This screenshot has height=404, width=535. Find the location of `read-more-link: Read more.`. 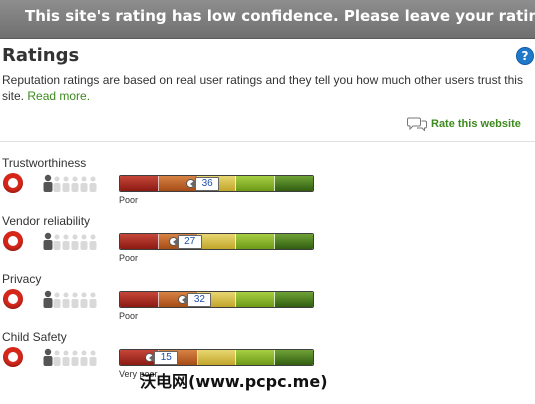

read-more-link: Read more. is located at coordinates (58, 96).